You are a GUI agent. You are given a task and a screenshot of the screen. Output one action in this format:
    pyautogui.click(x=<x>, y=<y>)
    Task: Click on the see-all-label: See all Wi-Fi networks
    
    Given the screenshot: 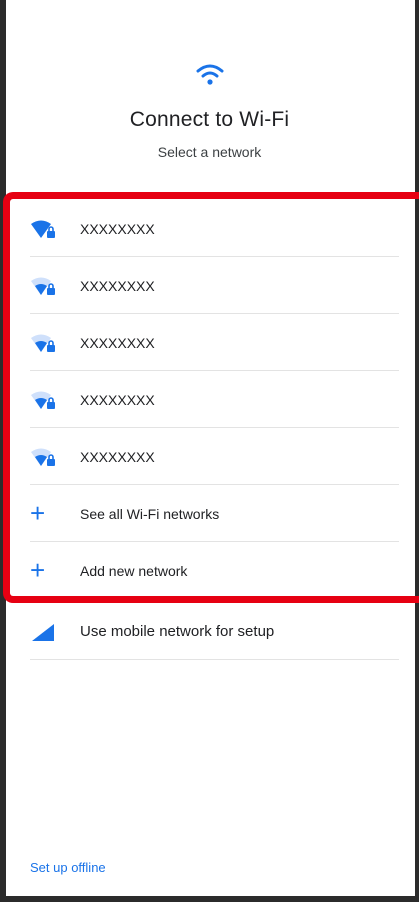 What is the action you would take?
    pyautogui.click(x=150, y=514)
    